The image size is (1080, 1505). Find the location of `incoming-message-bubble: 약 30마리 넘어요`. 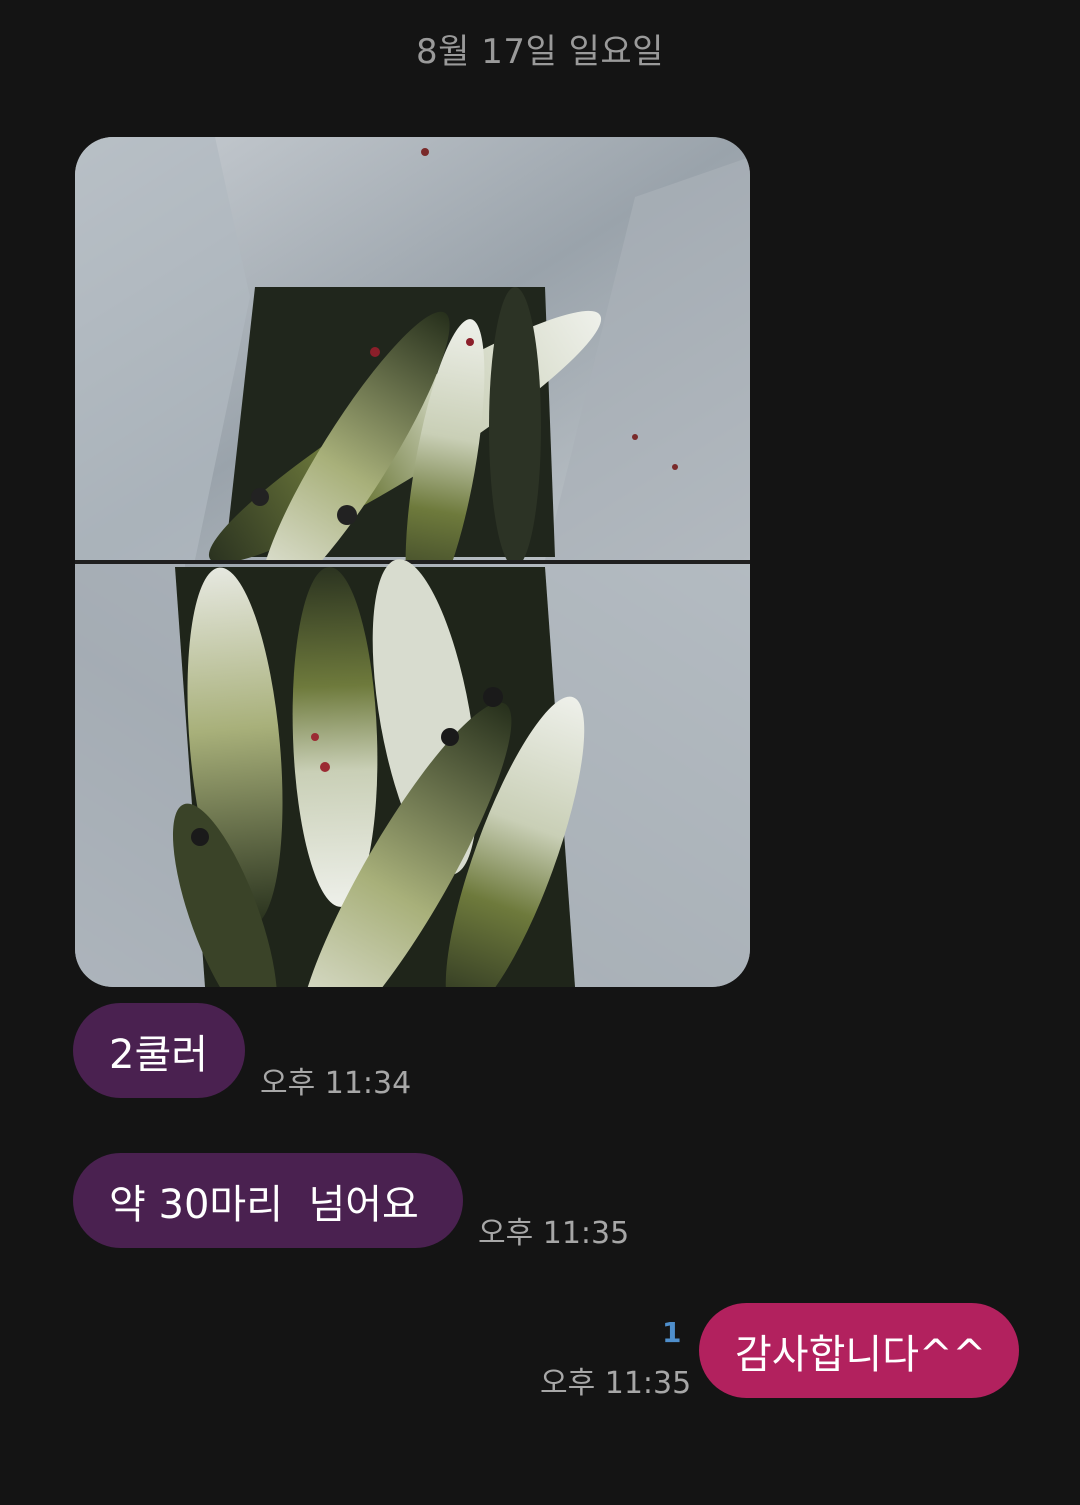

incoming-message-bubble: 약 30마리 넘어요 is located at coordinates (268, 1200).